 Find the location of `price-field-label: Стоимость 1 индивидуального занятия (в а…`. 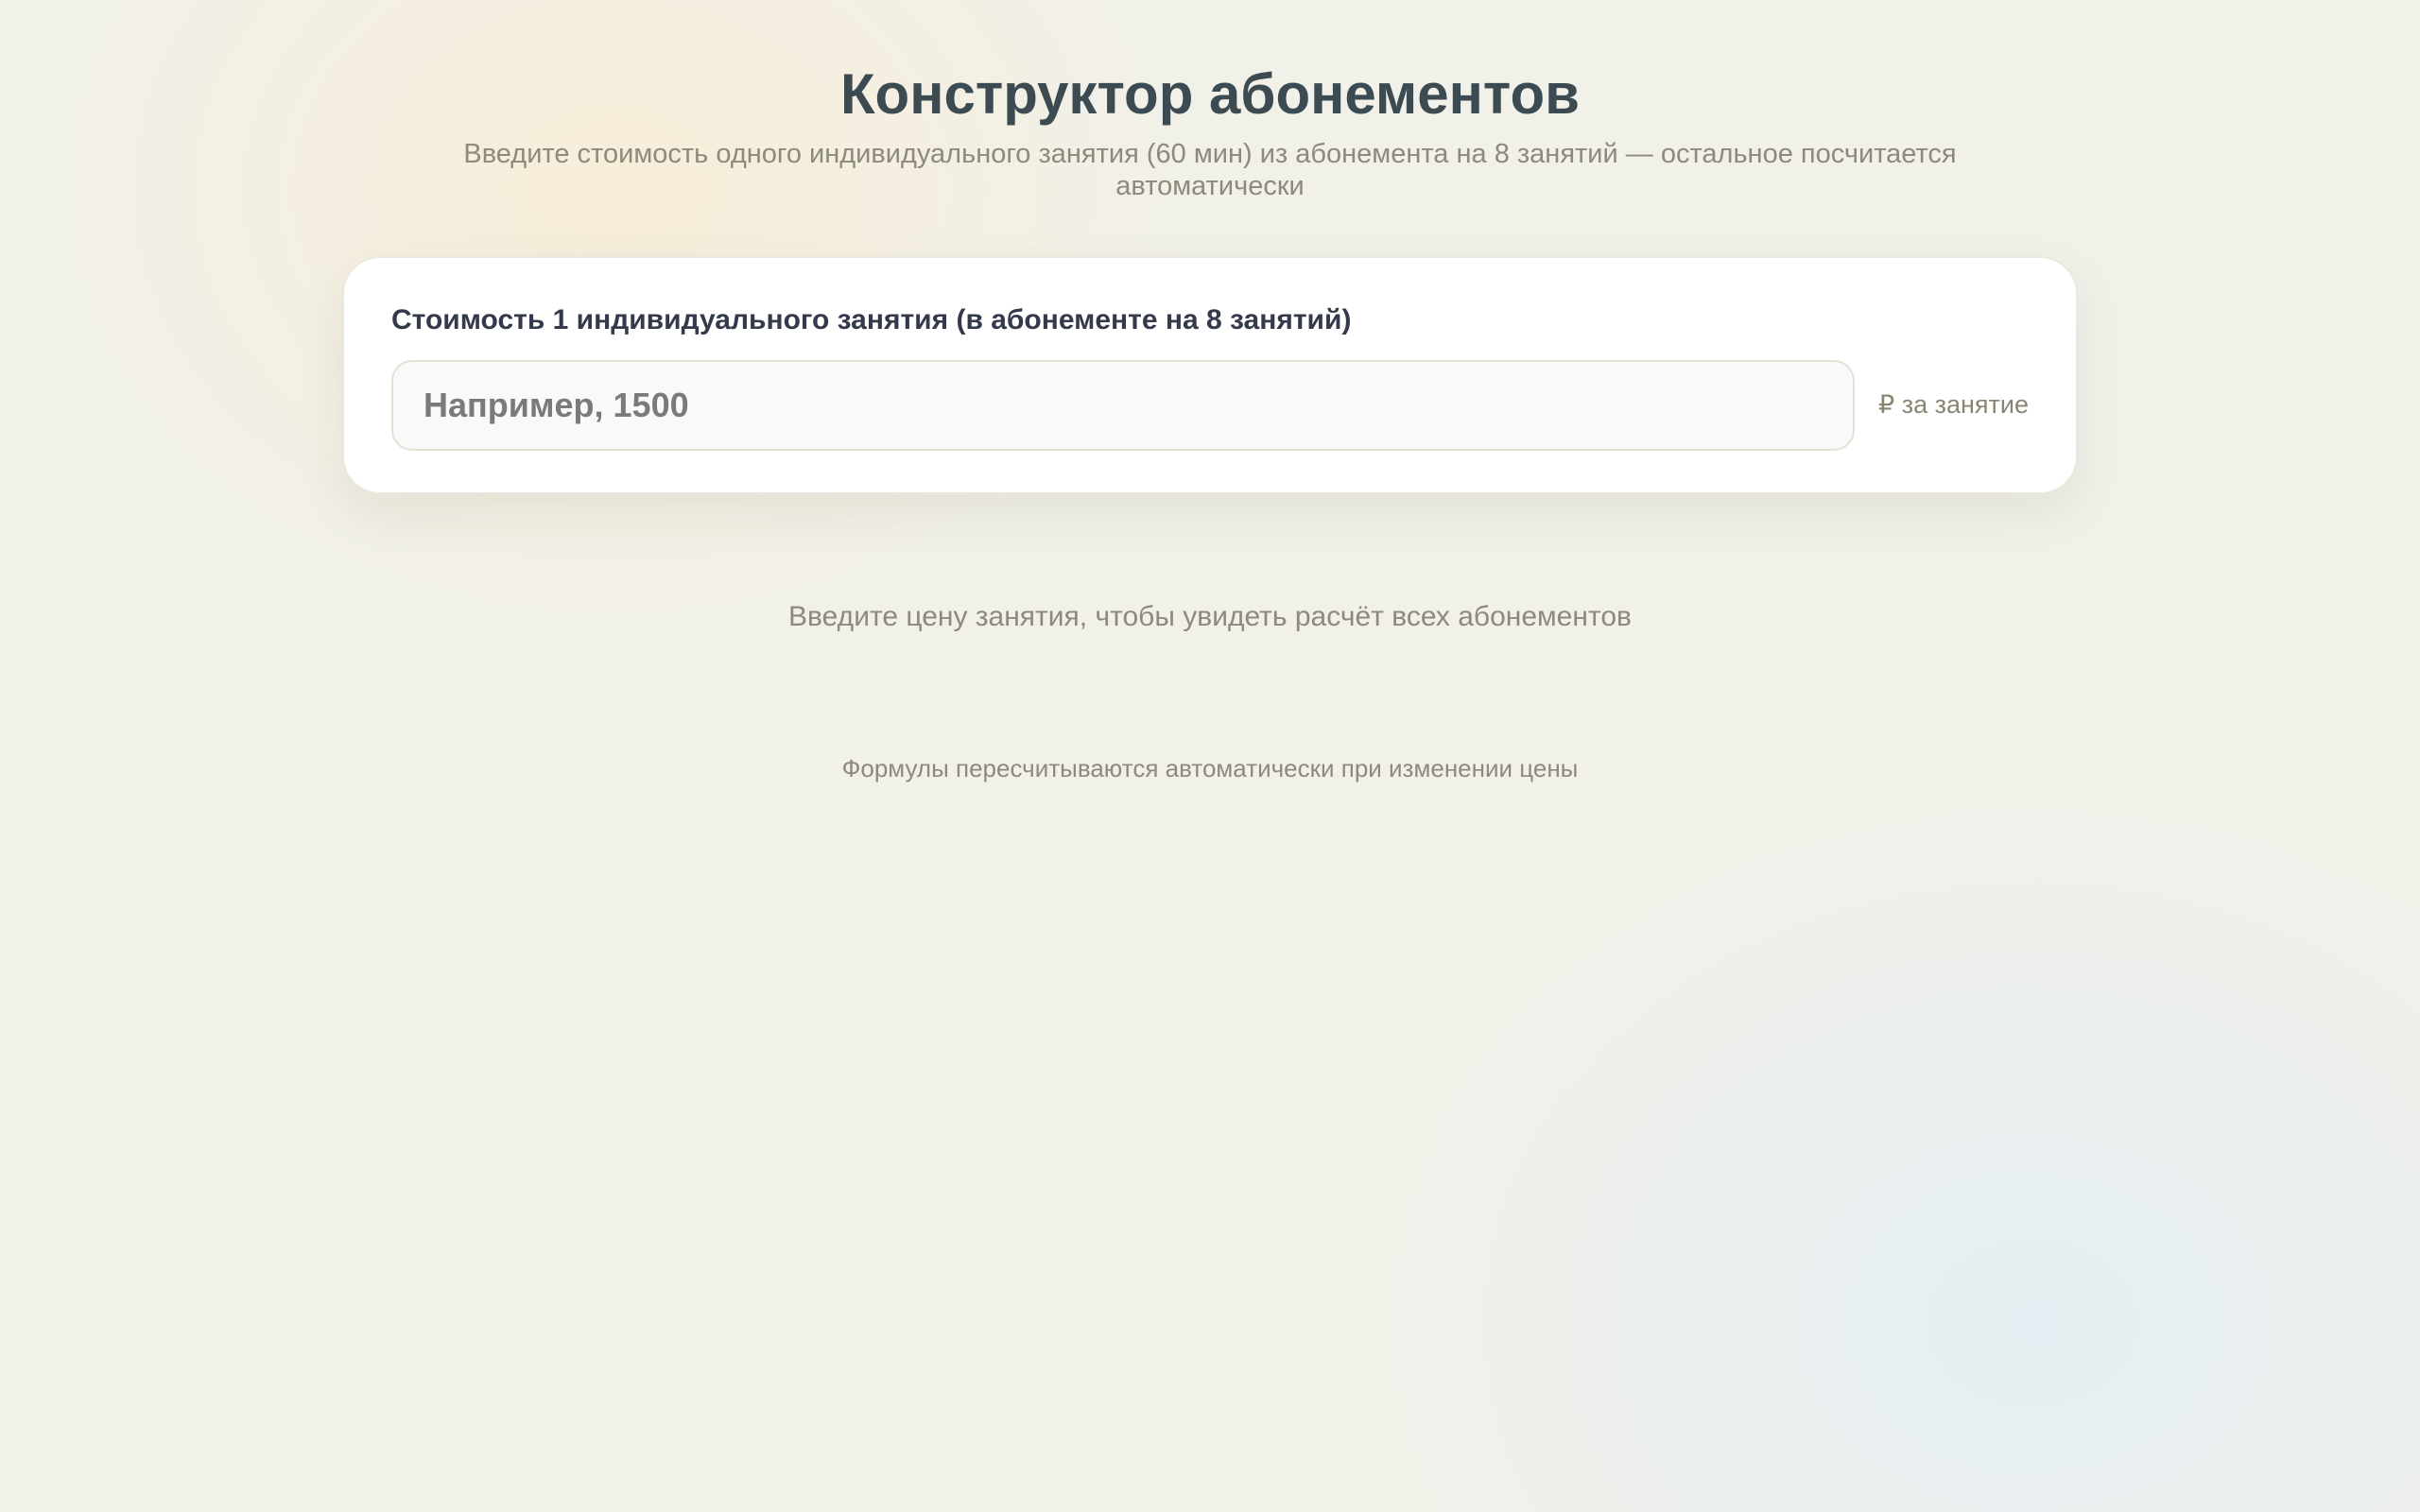

price-field-label: Стоимость 1 индивидуального занятия (в а… is located at coordinates (871, 319).